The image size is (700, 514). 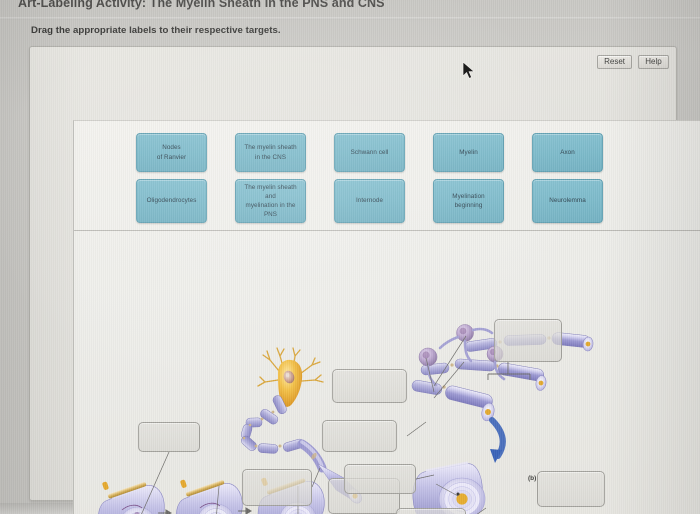 I want to click on label-tile-internode: Internode, so click(x=369, y=201).